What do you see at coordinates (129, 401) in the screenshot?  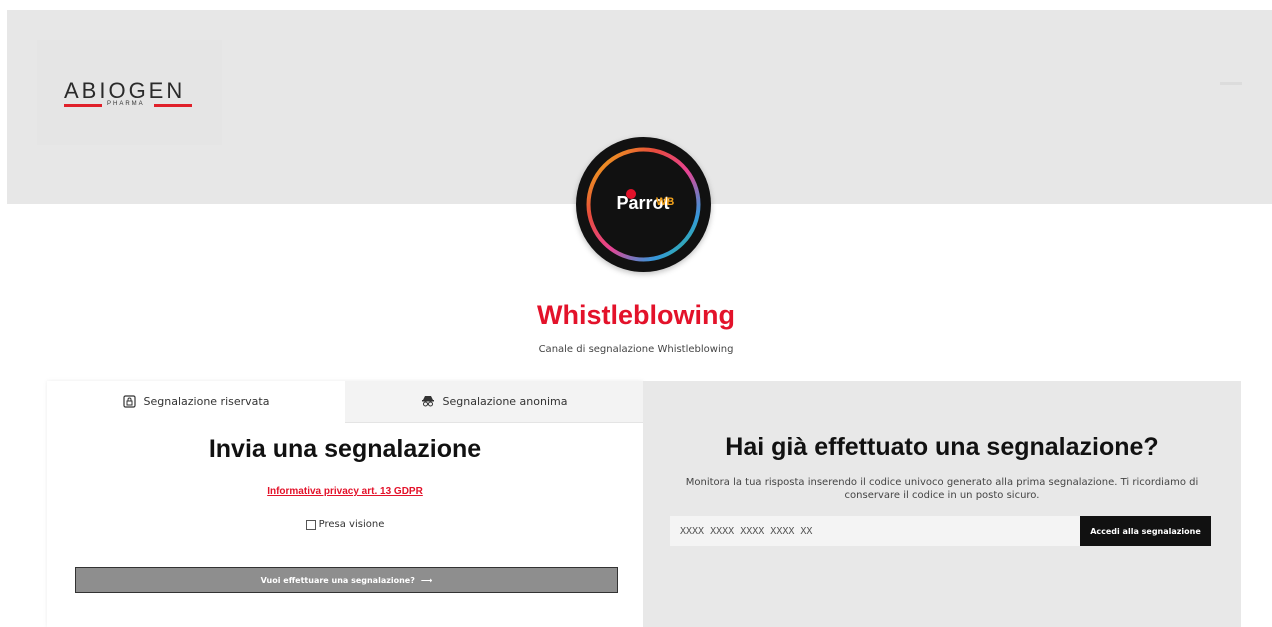 I see `lock-icon` at bounding box center [129, 401].